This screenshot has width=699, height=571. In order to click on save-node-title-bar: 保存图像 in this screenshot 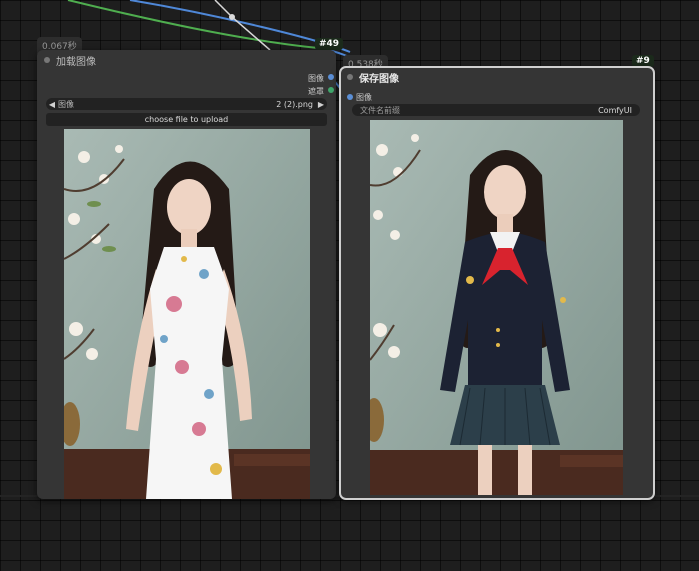, I will do `click(497, 77)`.